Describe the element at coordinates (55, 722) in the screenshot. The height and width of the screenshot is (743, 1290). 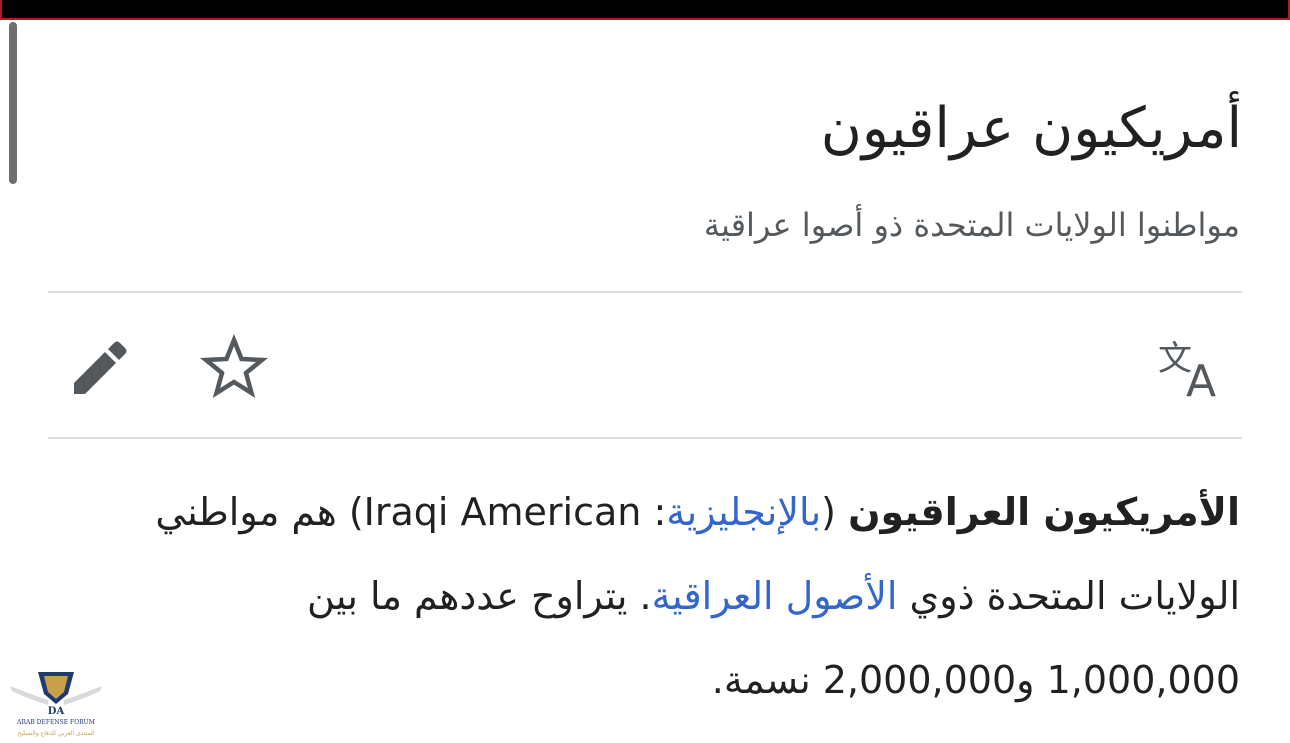
I see `watermark-name: ARAB DEFENSE FORUM` at that location.